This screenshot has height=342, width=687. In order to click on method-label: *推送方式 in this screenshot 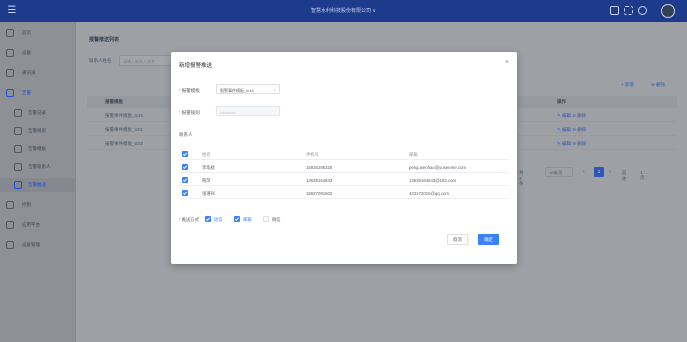, I will do `click(189, 220)`.